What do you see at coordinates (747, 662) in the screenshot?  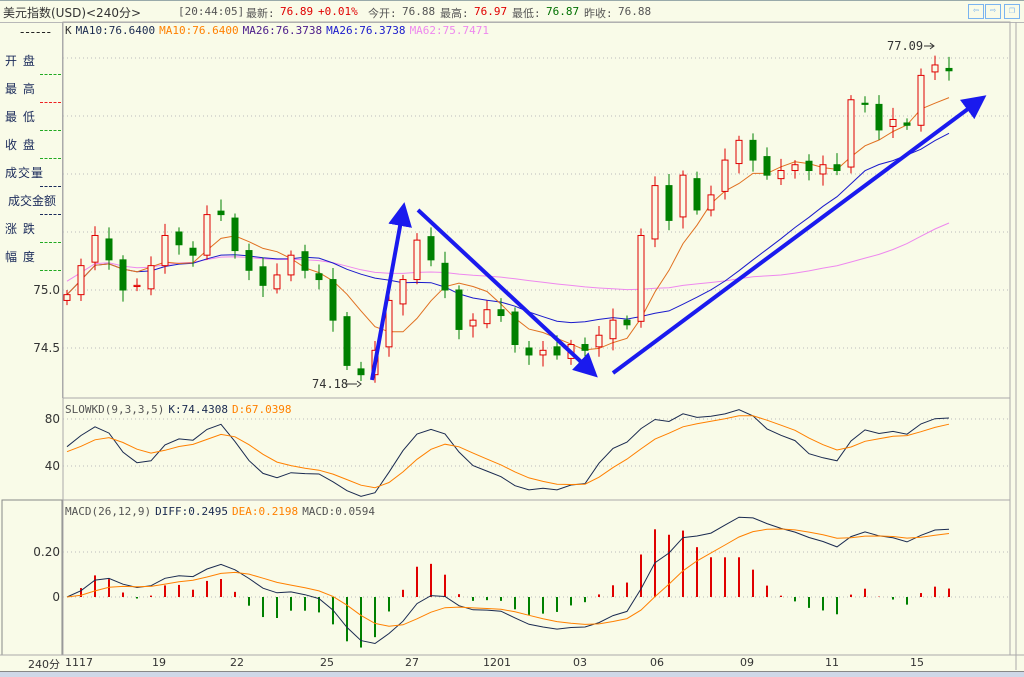 I see `x-tick-label: 09` at bounding box center [747, 662].